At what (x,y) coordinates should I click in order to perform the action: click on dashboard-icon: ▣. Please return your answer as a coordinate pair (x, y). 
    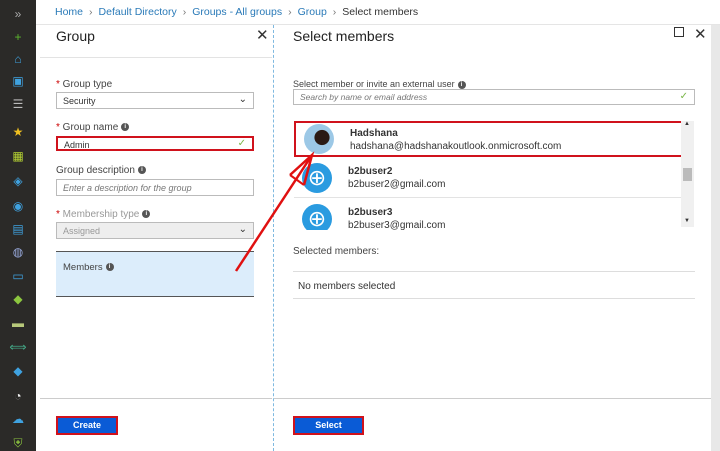
    Looking at the image, I should click on (18, 81).